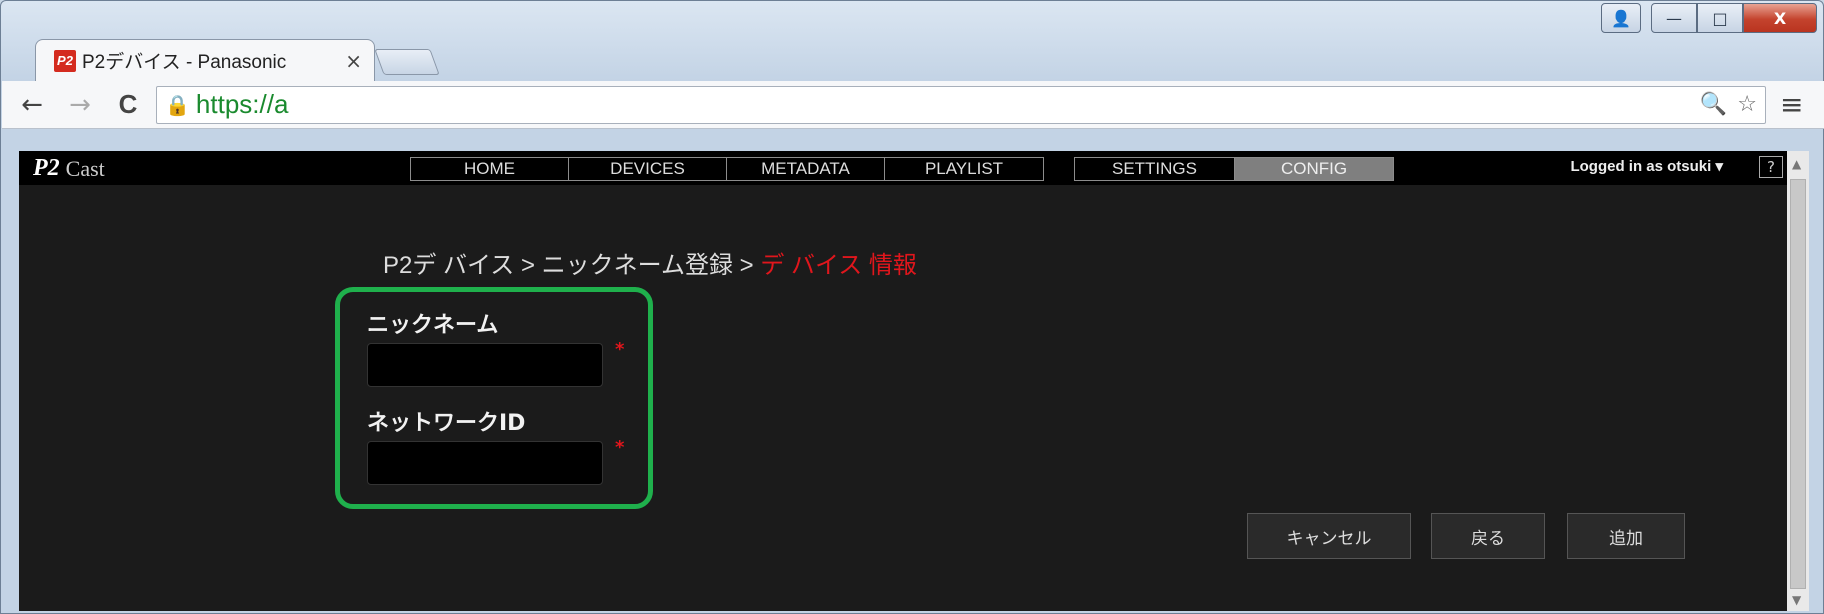 This screenshot has height=614, width=1824. Describe the element at coordinates (128, 104) in the screenshot. I see `reload-button: C` at that location.